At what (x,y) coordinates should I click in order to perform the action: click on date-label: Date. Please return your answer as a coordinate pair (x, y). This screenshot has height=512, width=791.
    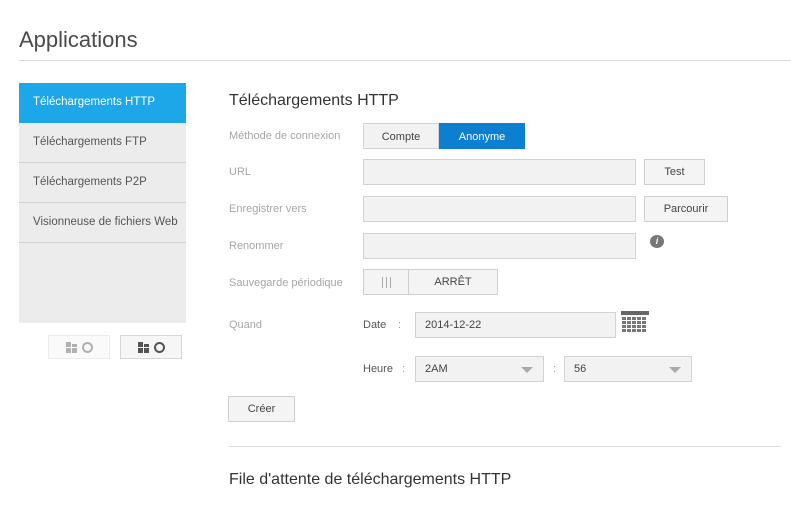
    Looking at the image, I should click on (375, 325).